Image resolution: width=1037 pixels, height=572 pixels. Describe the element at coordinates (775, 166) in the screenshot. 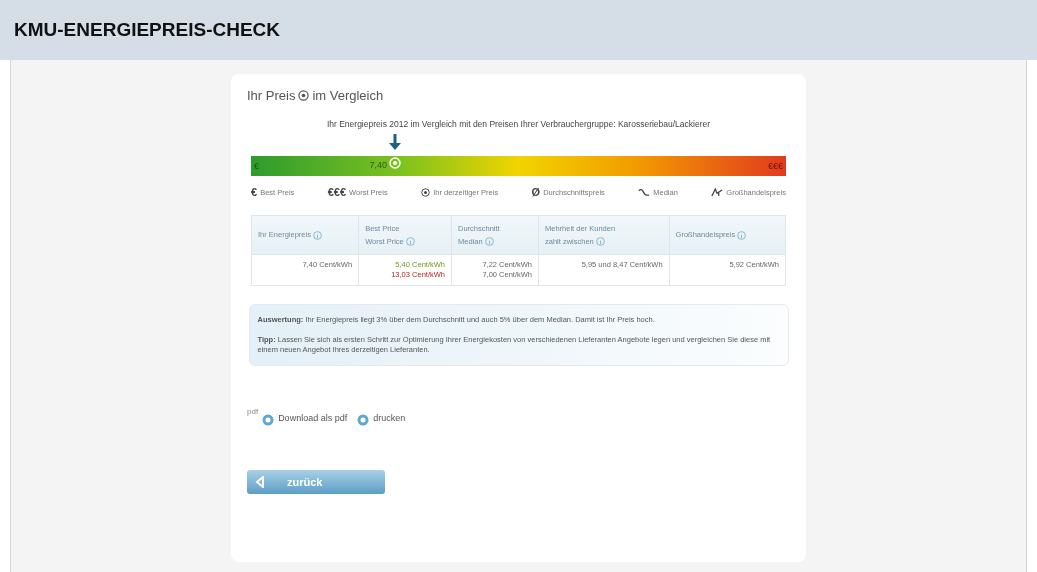

I see `scale-max-label: €€€` at that location.